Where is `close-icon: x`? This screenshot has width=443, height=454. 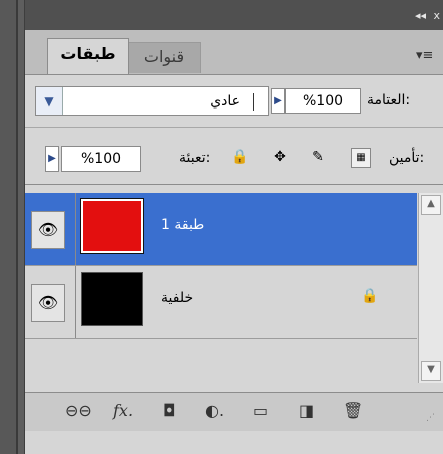 close-icon: x is located at coordinates (436, 15).